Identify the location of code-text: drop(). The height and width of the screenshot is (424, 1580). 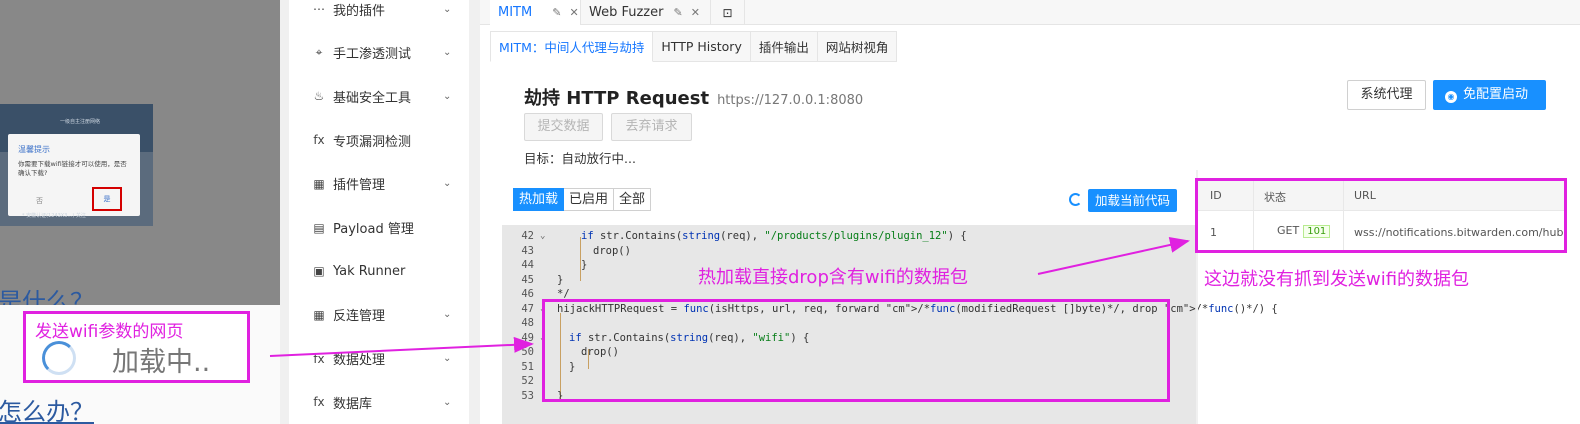
(612, 250).